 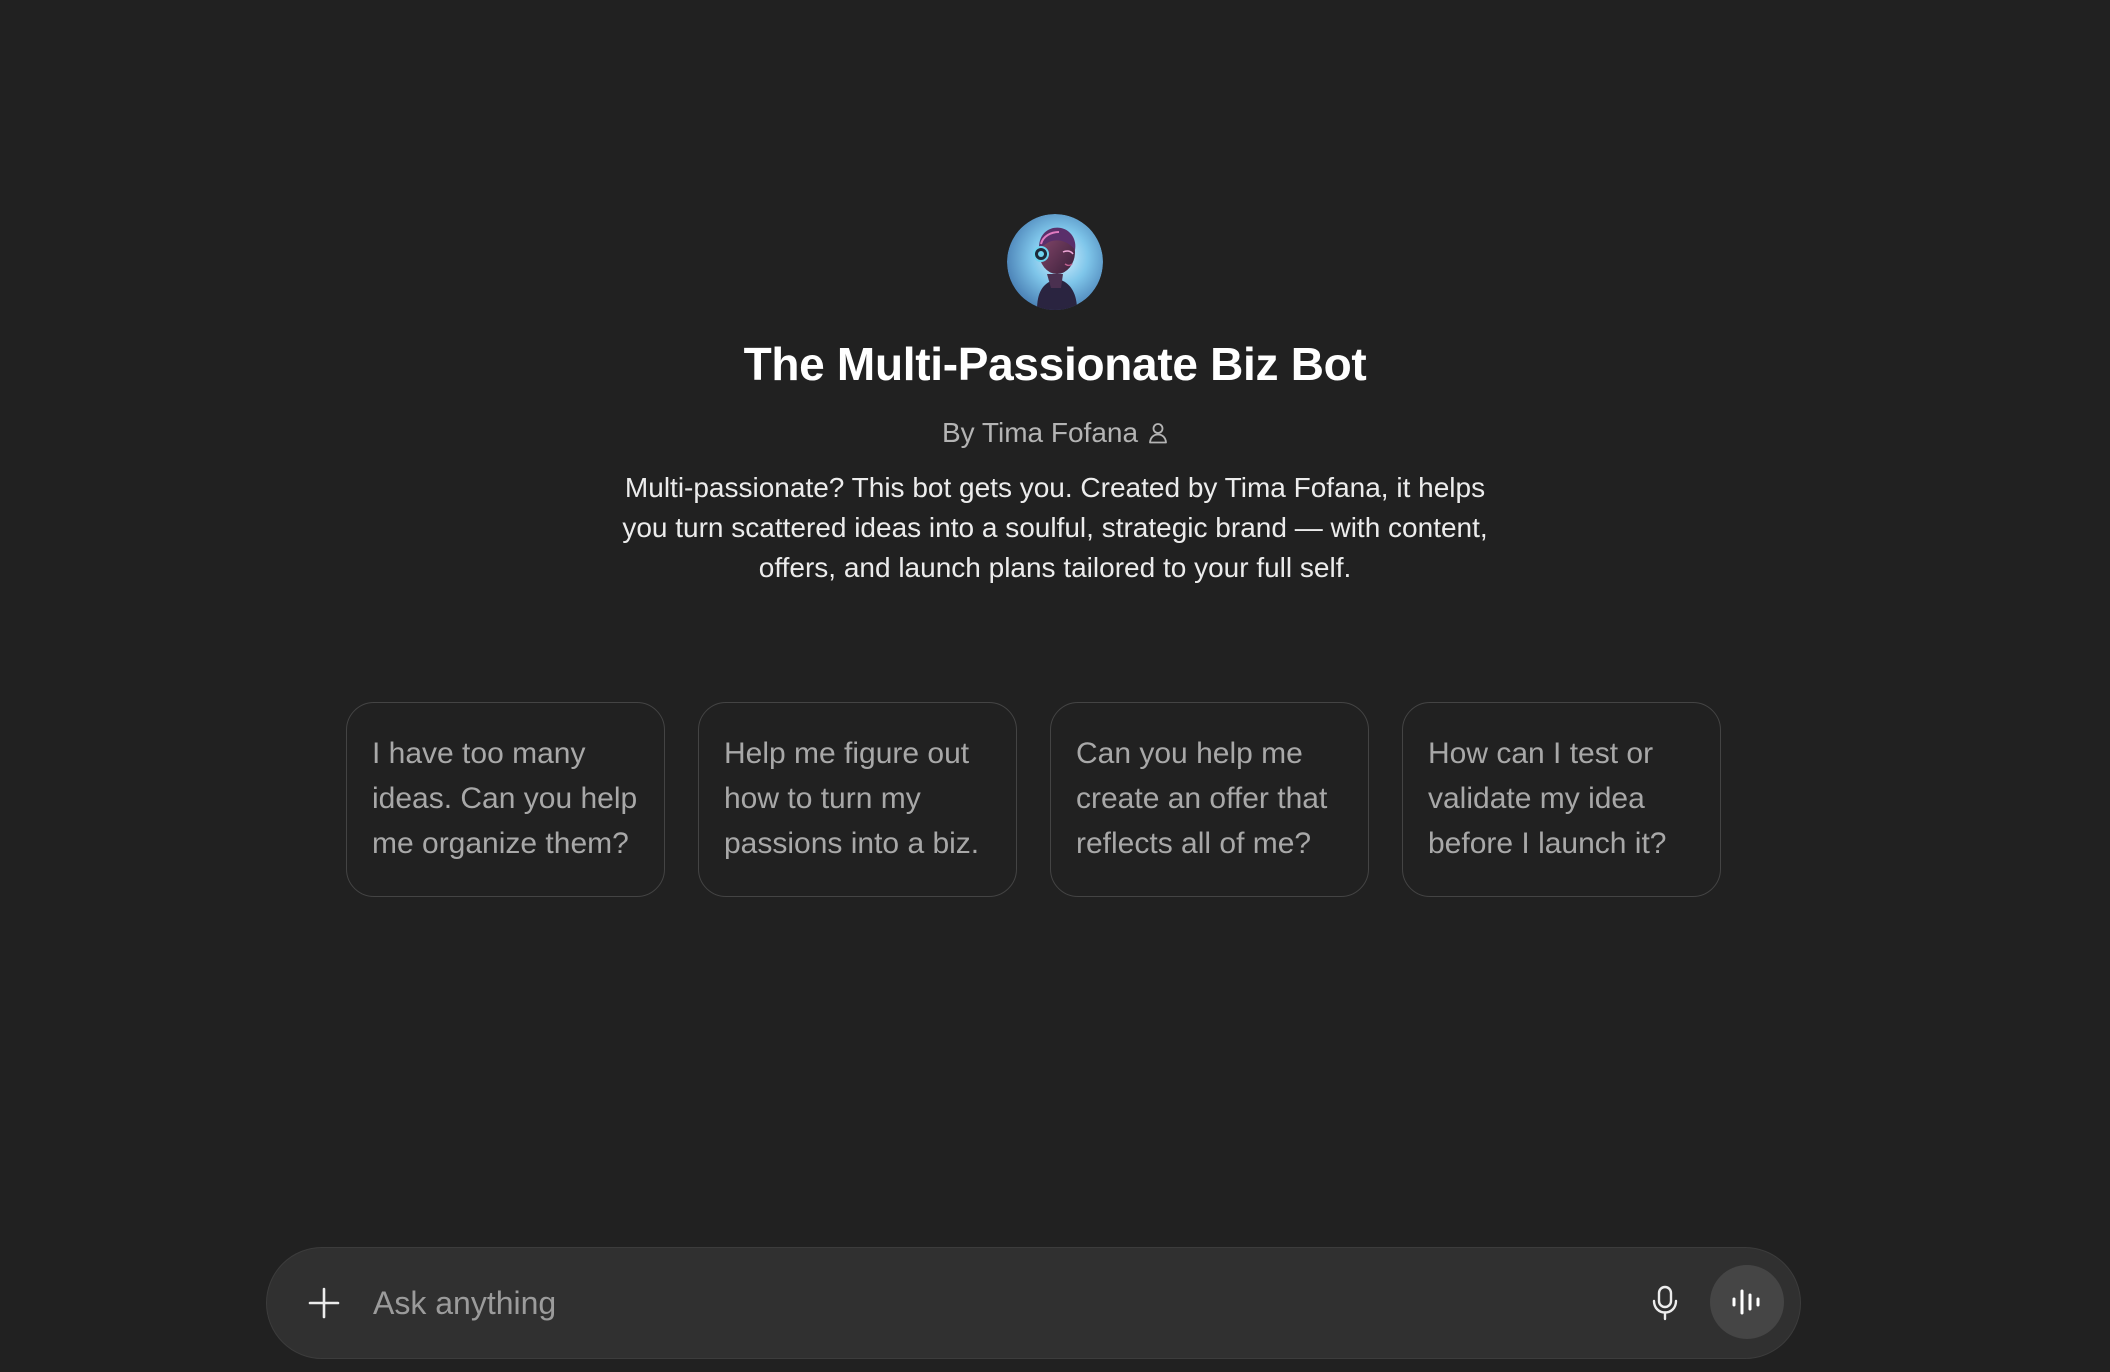 I want to click on voice-waveform-icon, so click(x=1746, y=1302).